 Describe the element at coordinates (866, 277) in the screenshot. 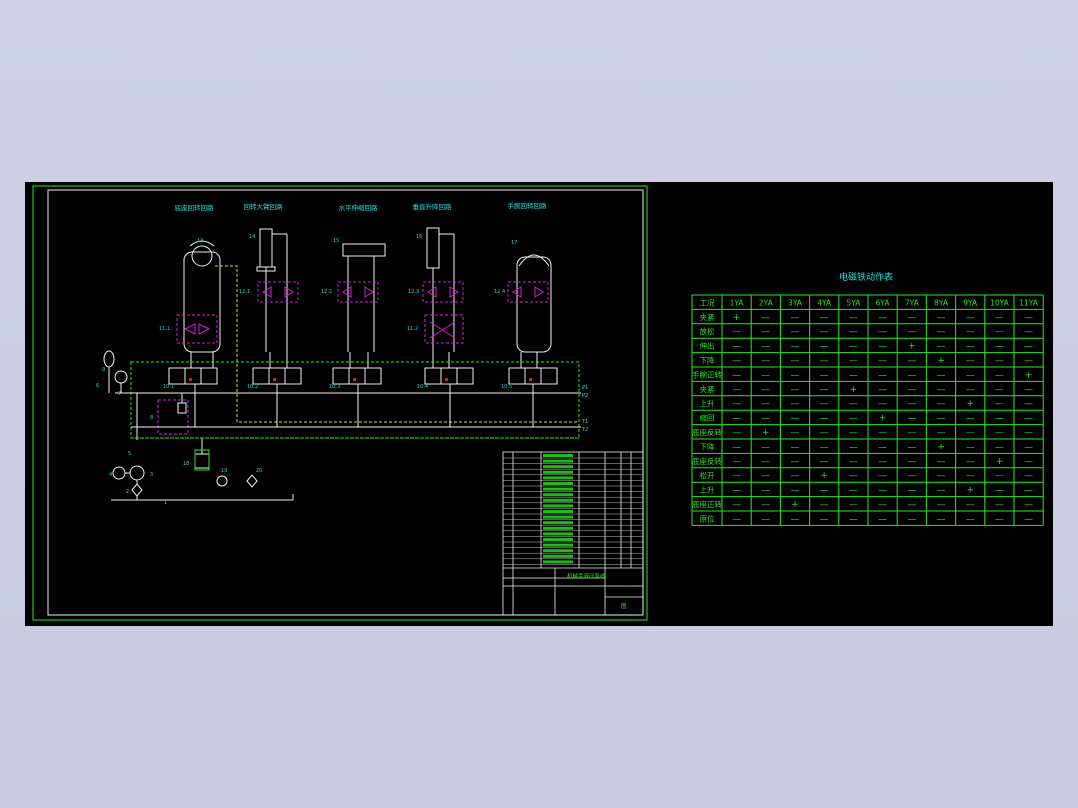

I see `solenoid-table-title: 电磁铁动作表` at that location.